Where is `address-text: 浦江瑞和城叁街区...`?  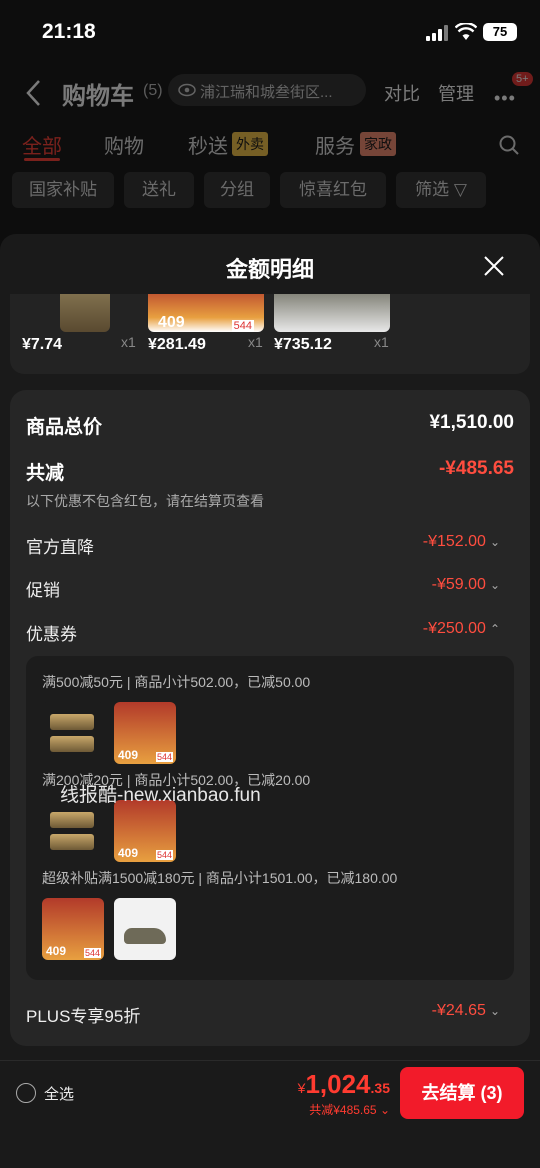
address-text: 浦江瑞和城叁街区... is located at coordinates (266, 92).